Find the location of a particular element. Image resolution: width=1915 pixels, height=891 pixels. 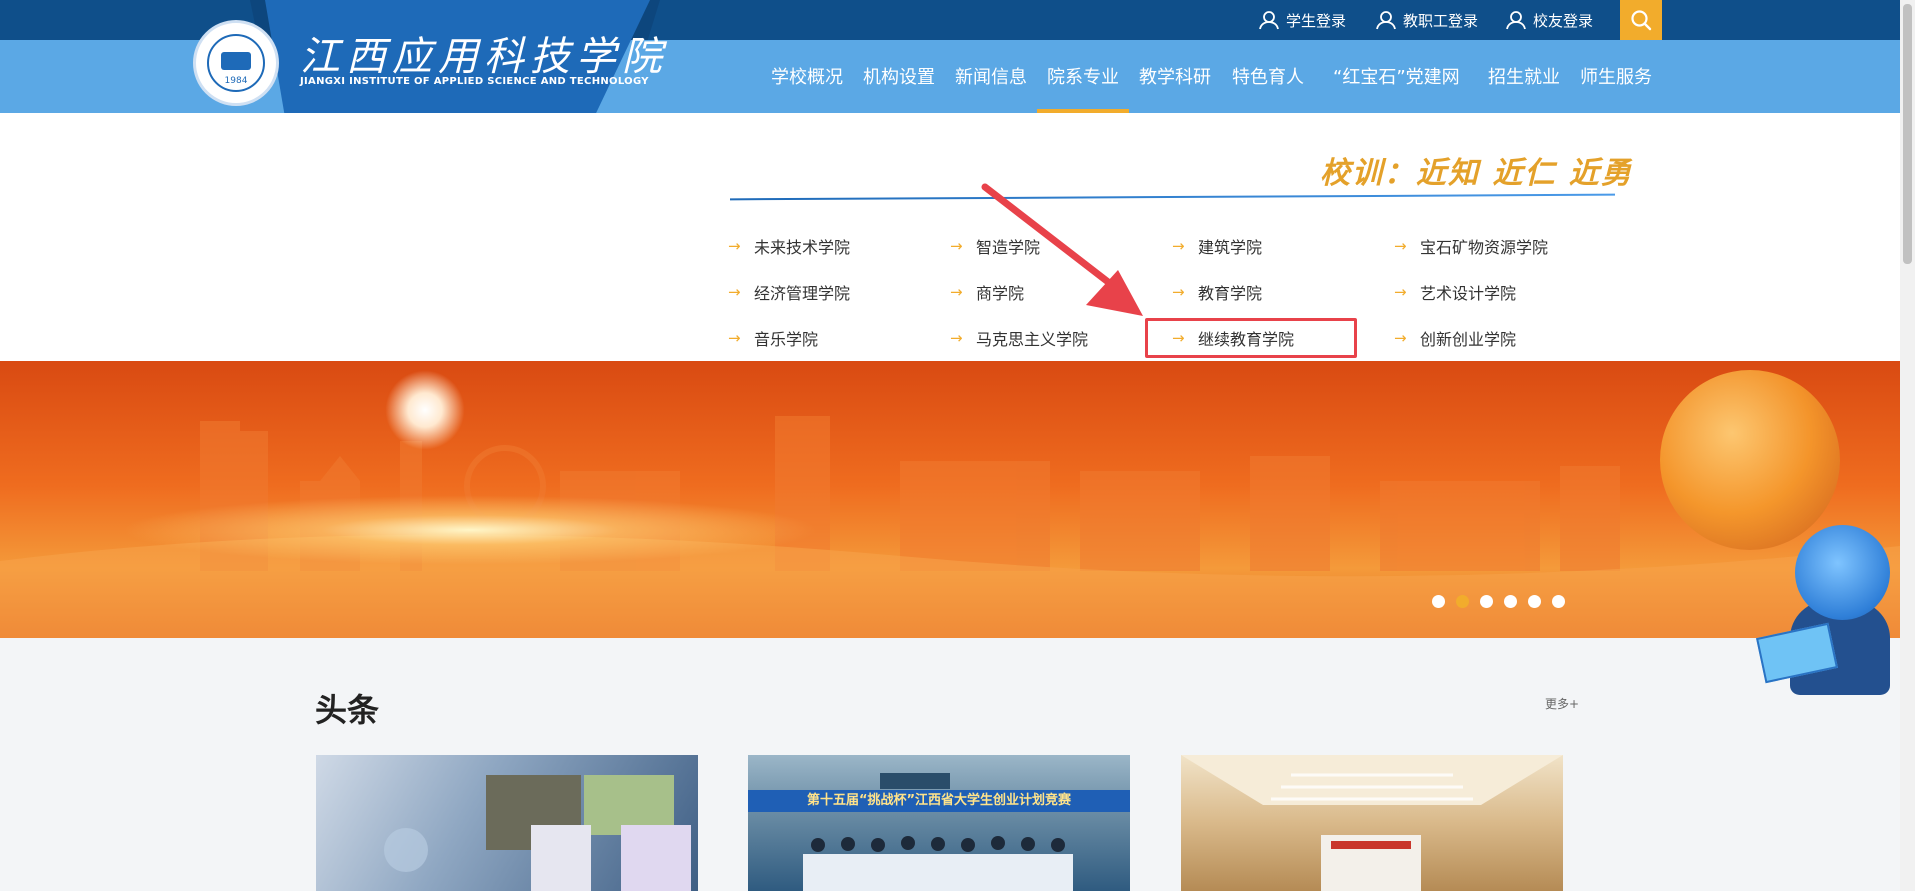

card2-caption-banner: 第十五届“挑战杯”江西省大学生创业计划竞赛 is located at coordinates (939, 801).